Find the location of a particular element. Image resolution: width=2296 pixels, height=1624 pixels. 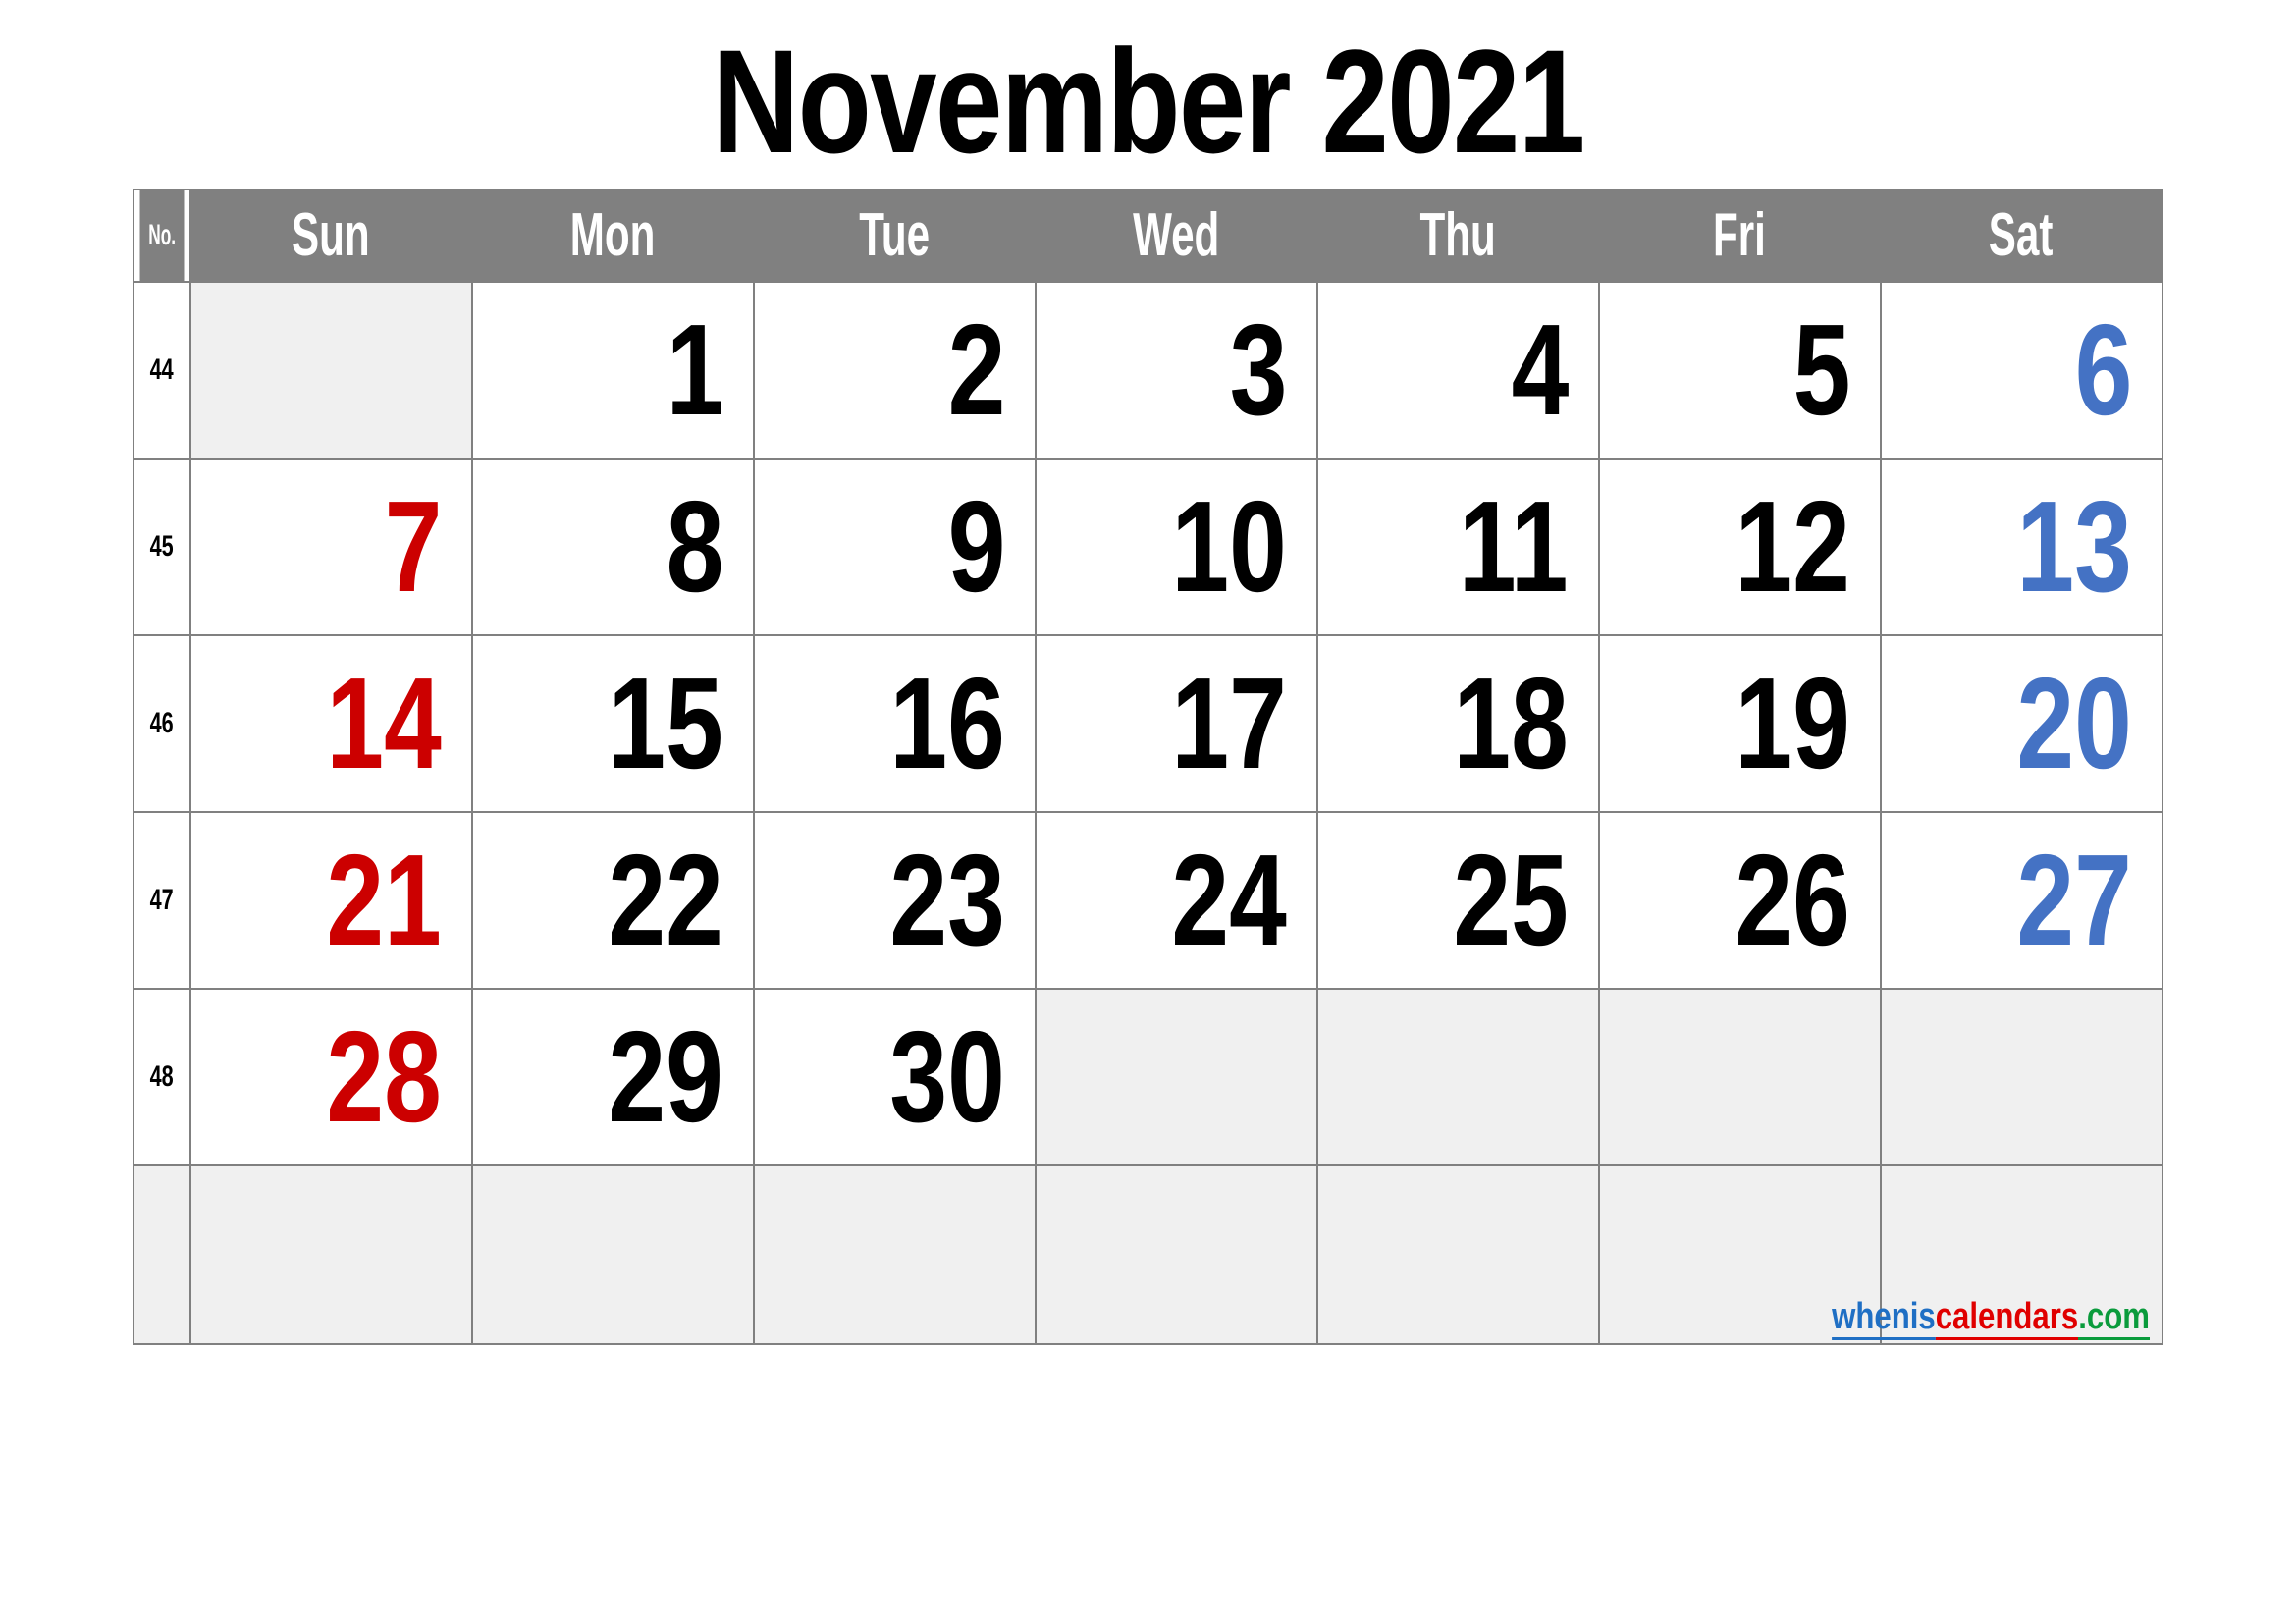

day-cell-tue is located at coordinates (895, 1254).